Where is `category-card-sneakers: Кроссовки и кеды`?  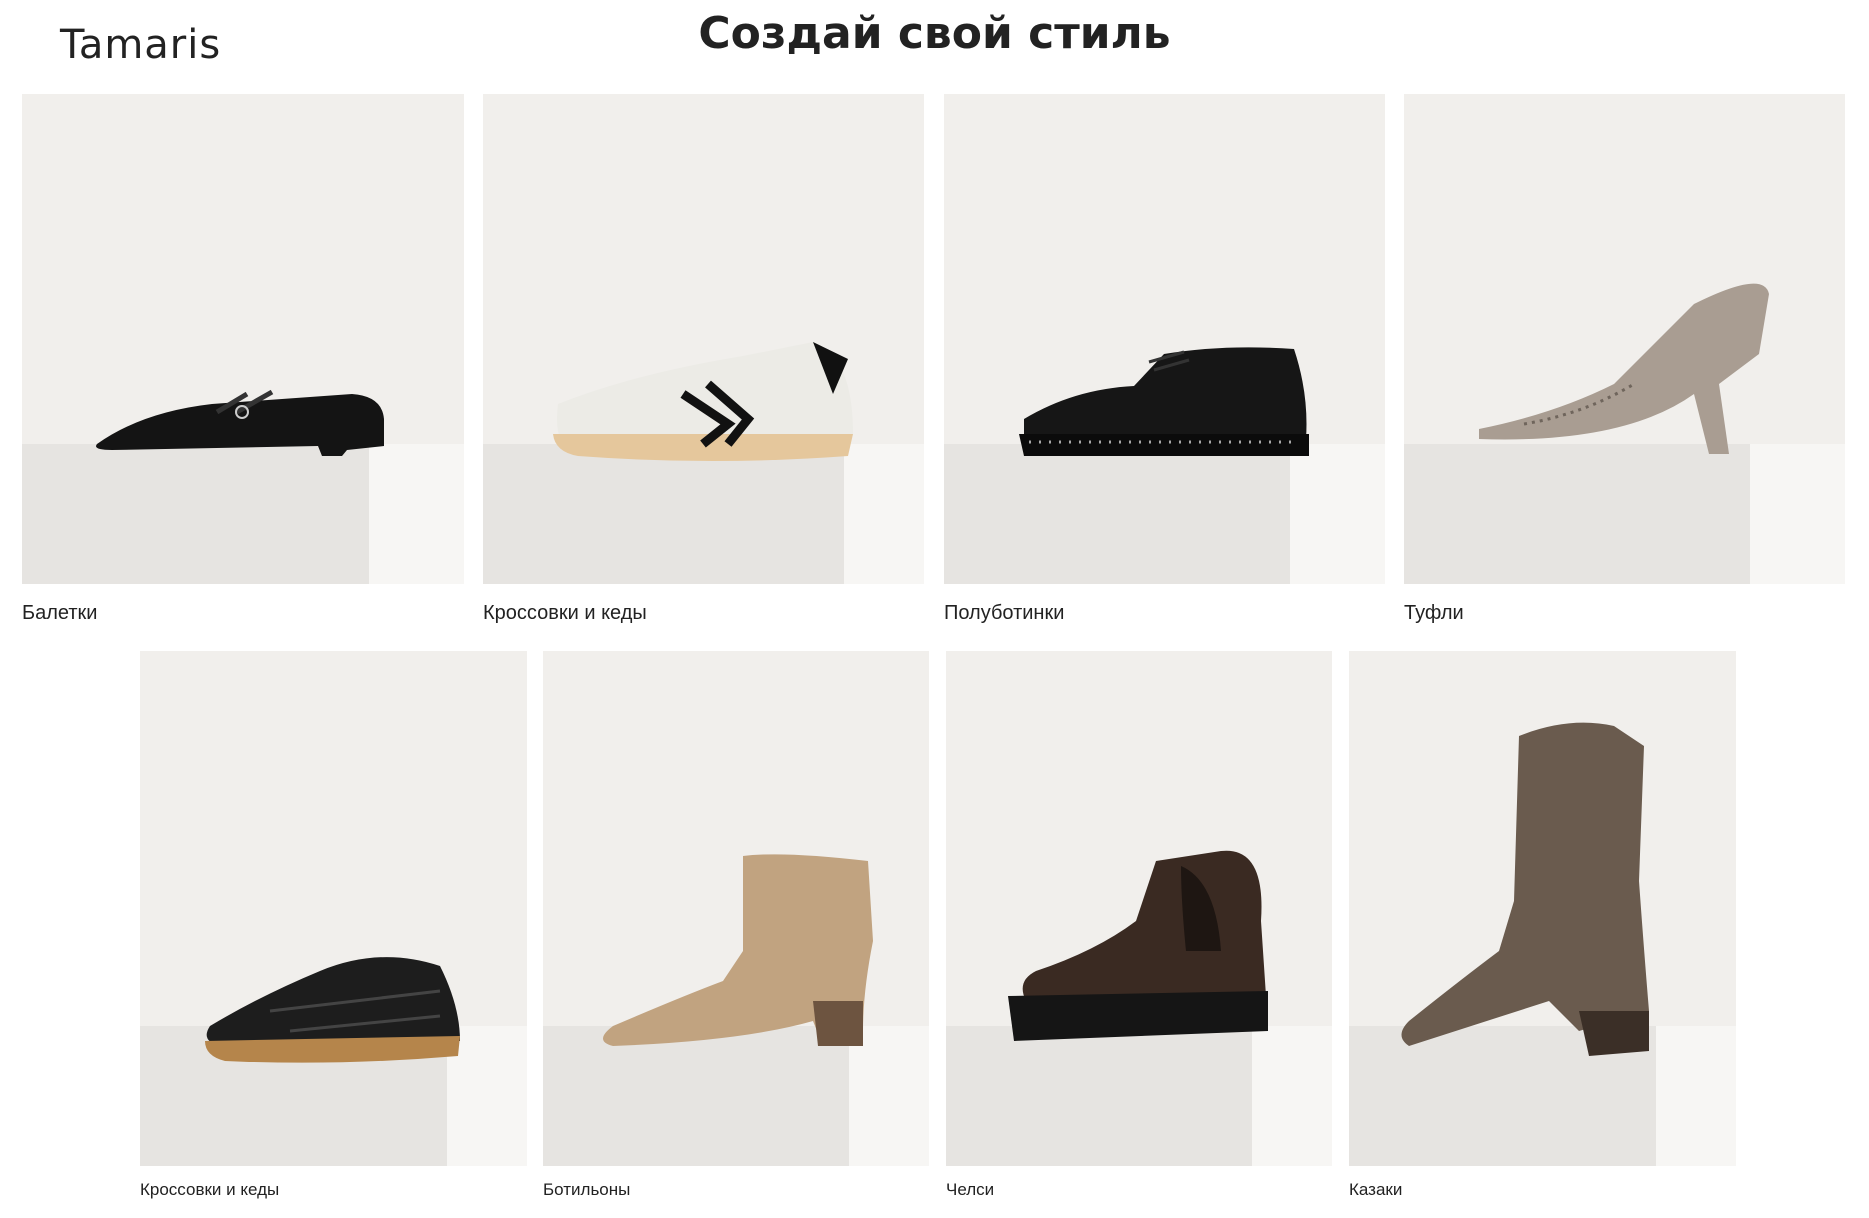 category-card-sneakers: Кроссовки и кеды is located at coordinates (703, 359).